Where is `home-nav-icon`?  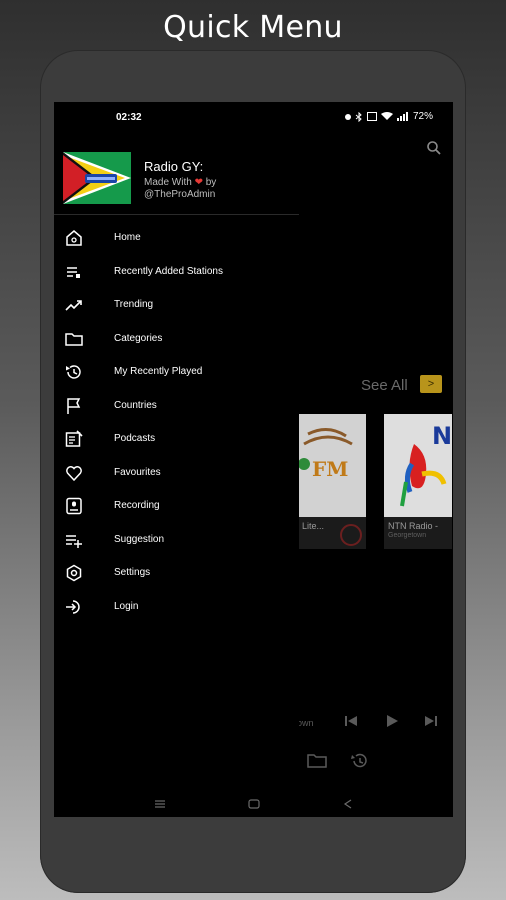
home-nav-icon is located at coordinates (254, 804).